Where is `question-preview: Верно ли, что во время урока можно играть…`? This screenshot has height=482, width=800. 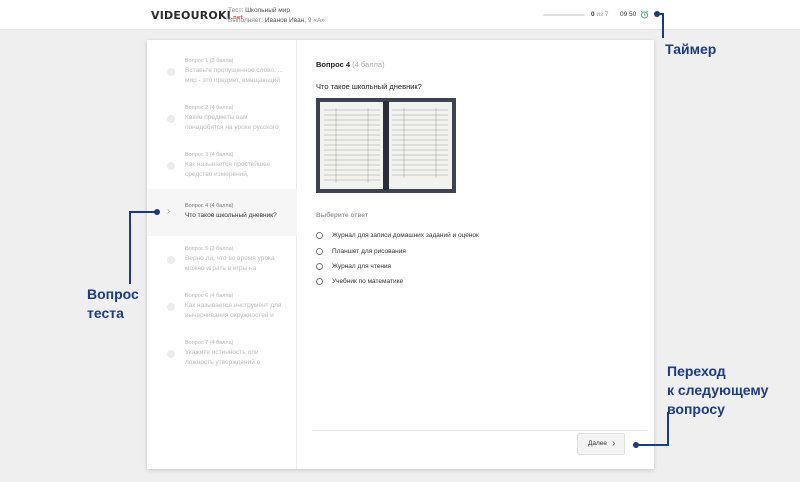 question-preview: Верно ли, что во время урока можно играть… is located at coordinates (230, 263).